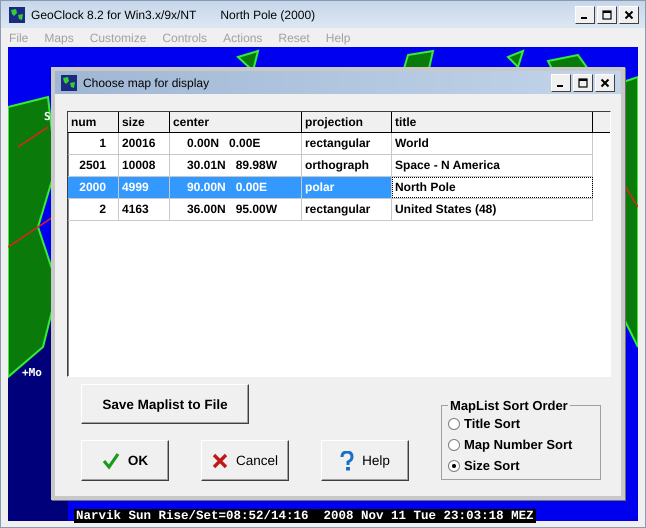 This screenshot has width=646, height=528. I want to click on radio-option: Size Sort, so click(524, 465).